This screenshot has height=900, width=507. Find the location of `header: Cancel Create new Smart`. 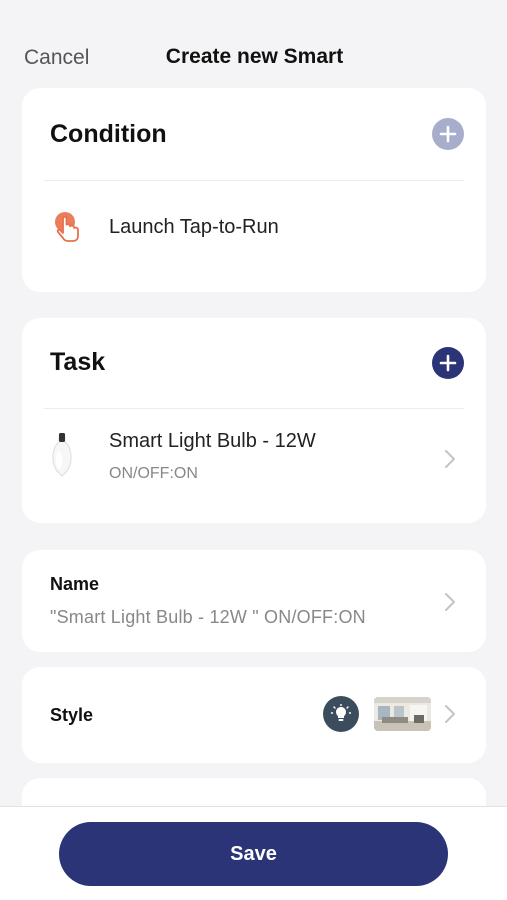

header: Cancel Create new Smart is located at coordinates (253, 43).